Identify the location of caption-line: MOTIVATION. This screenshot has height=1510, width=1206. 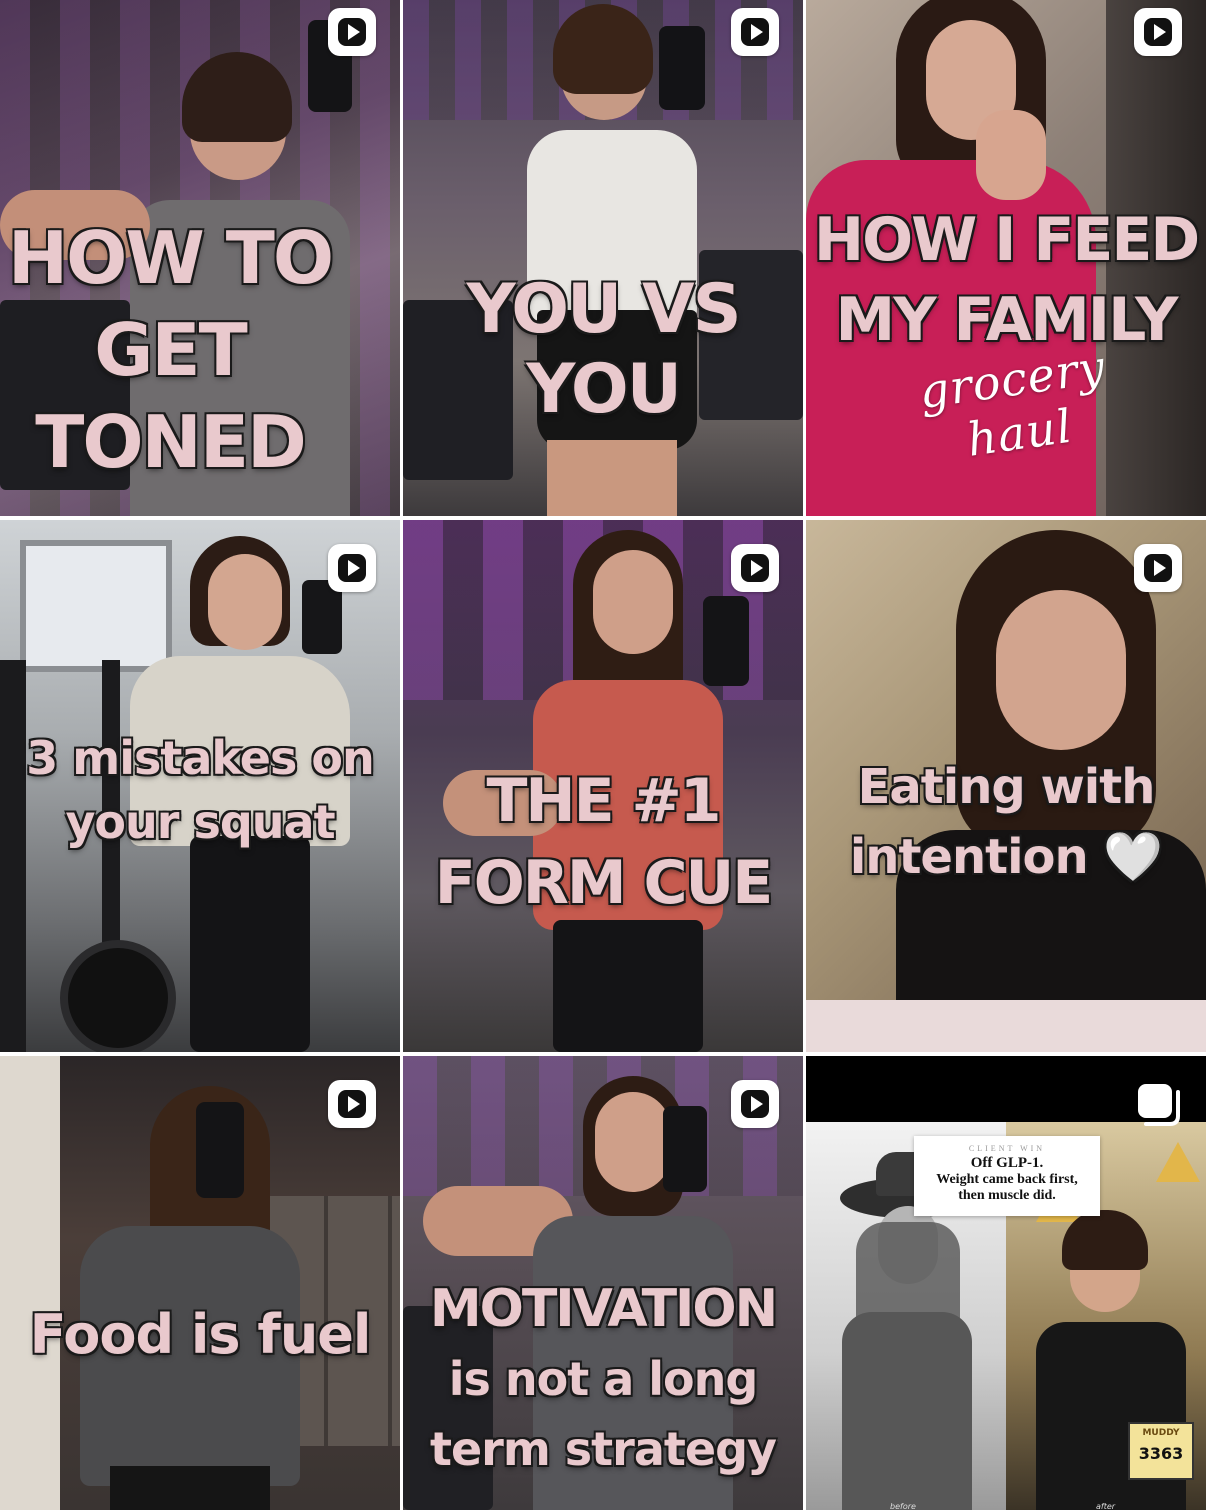
(603, 1309).